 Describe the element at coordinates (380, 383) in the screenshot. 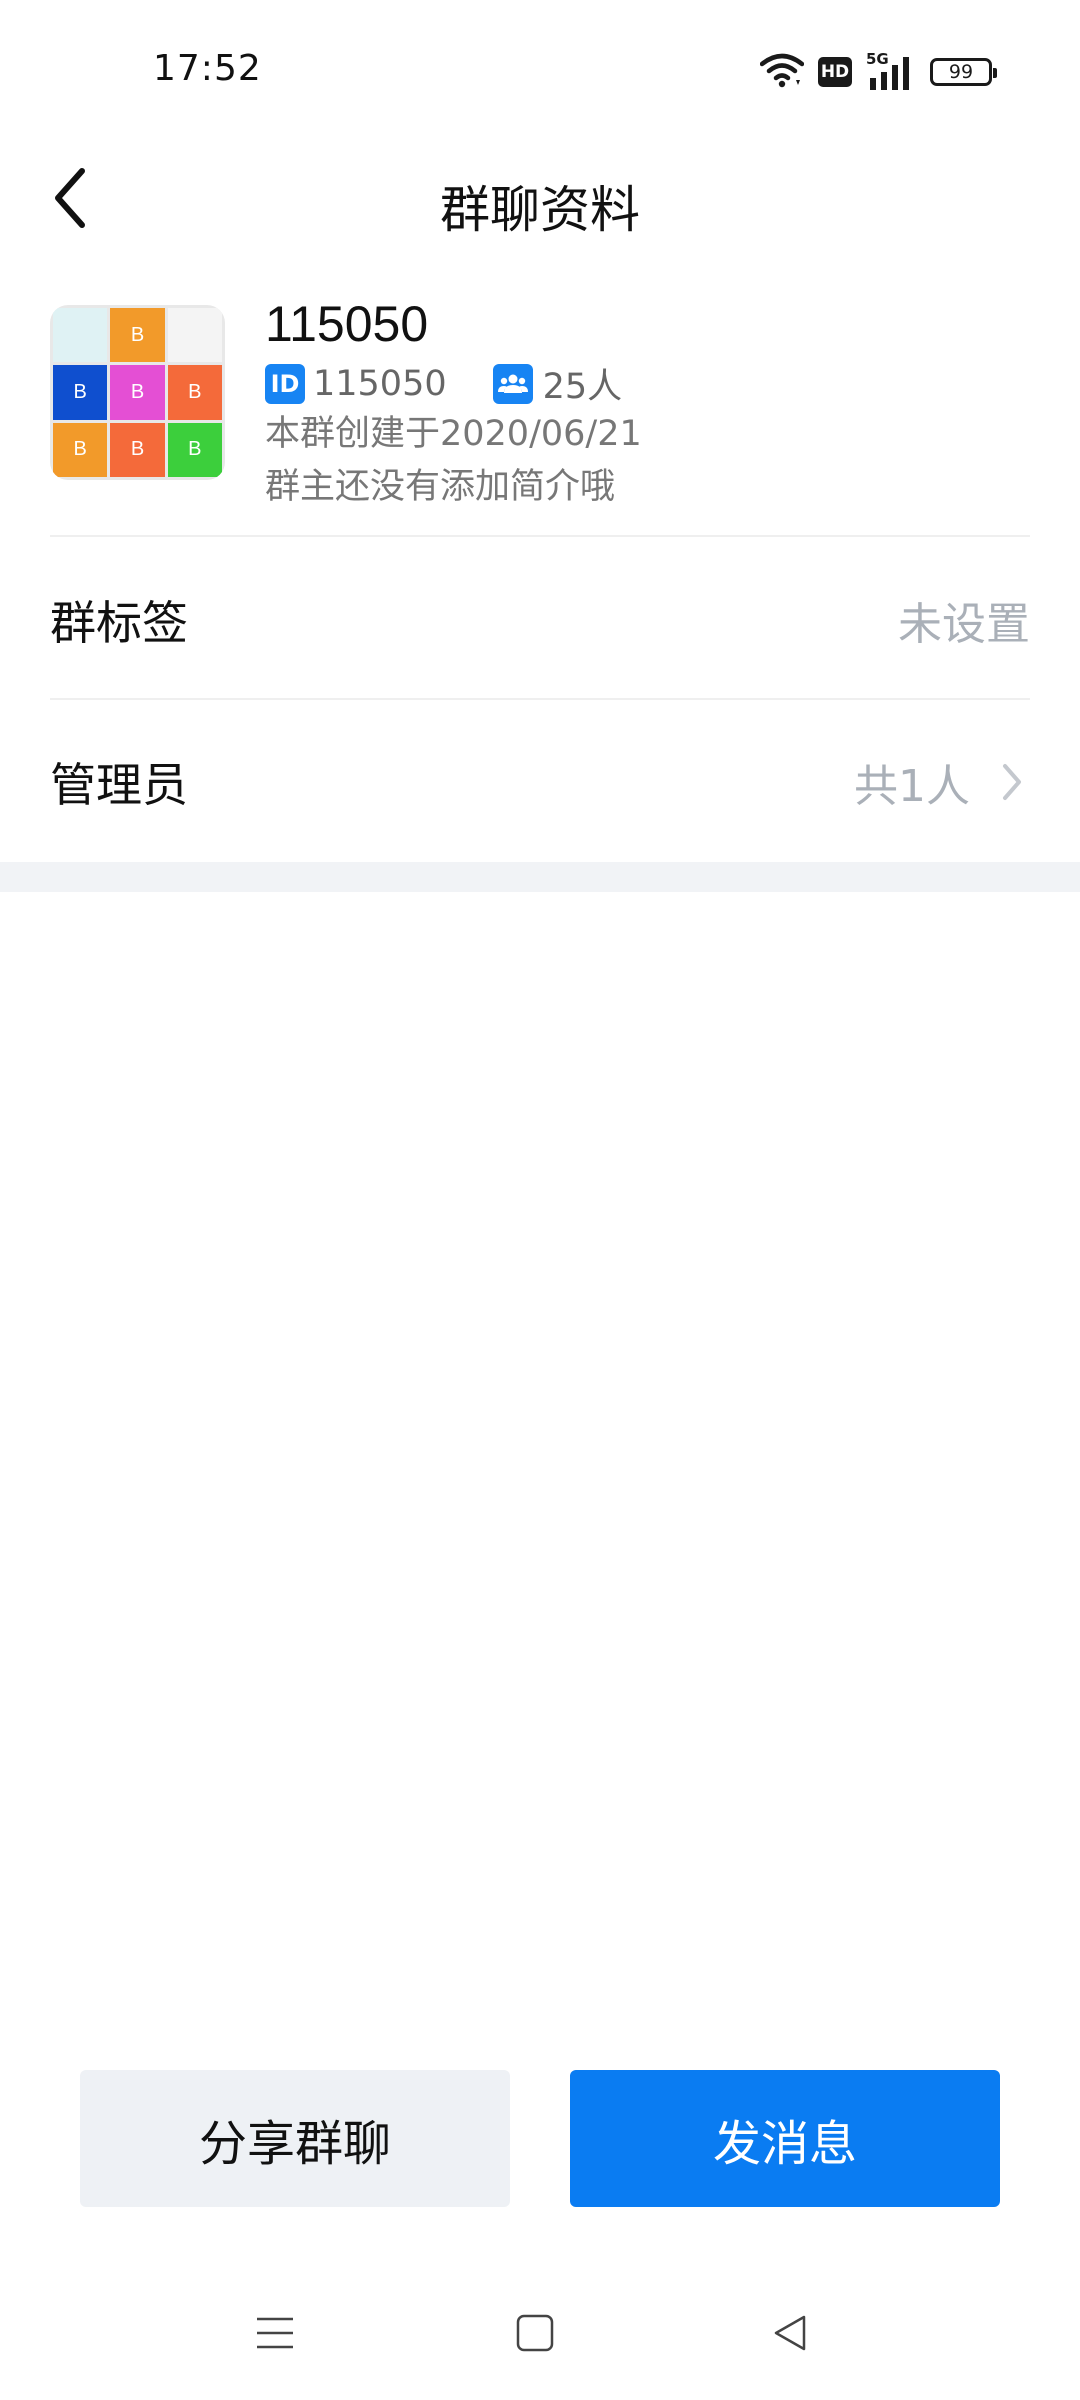

I see `group-id: 115050` at that location.